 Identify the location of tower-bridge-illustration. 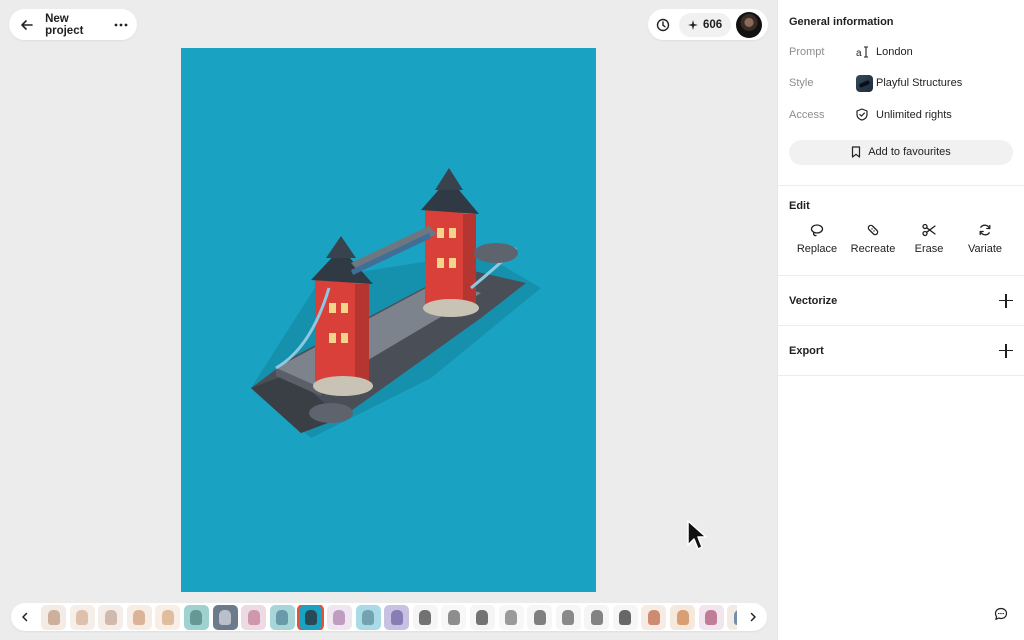
(396, 303).